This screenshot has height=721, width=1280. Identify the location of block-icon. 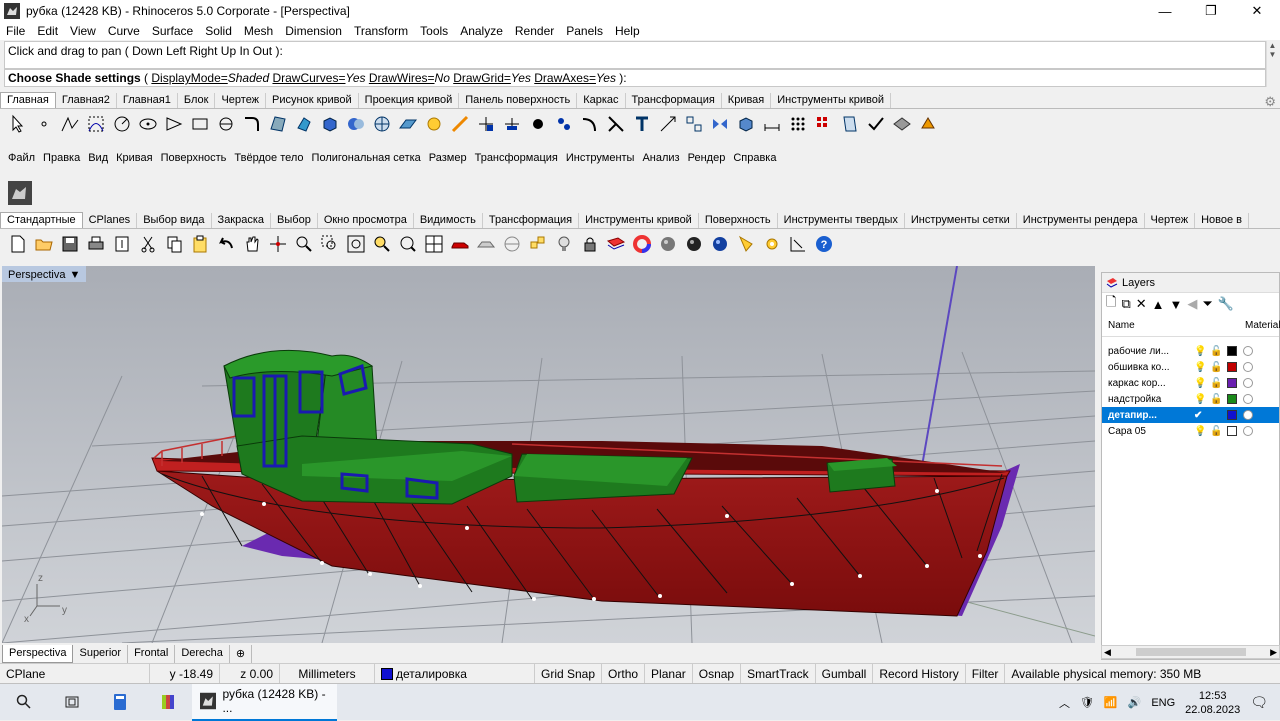
(746, 124).